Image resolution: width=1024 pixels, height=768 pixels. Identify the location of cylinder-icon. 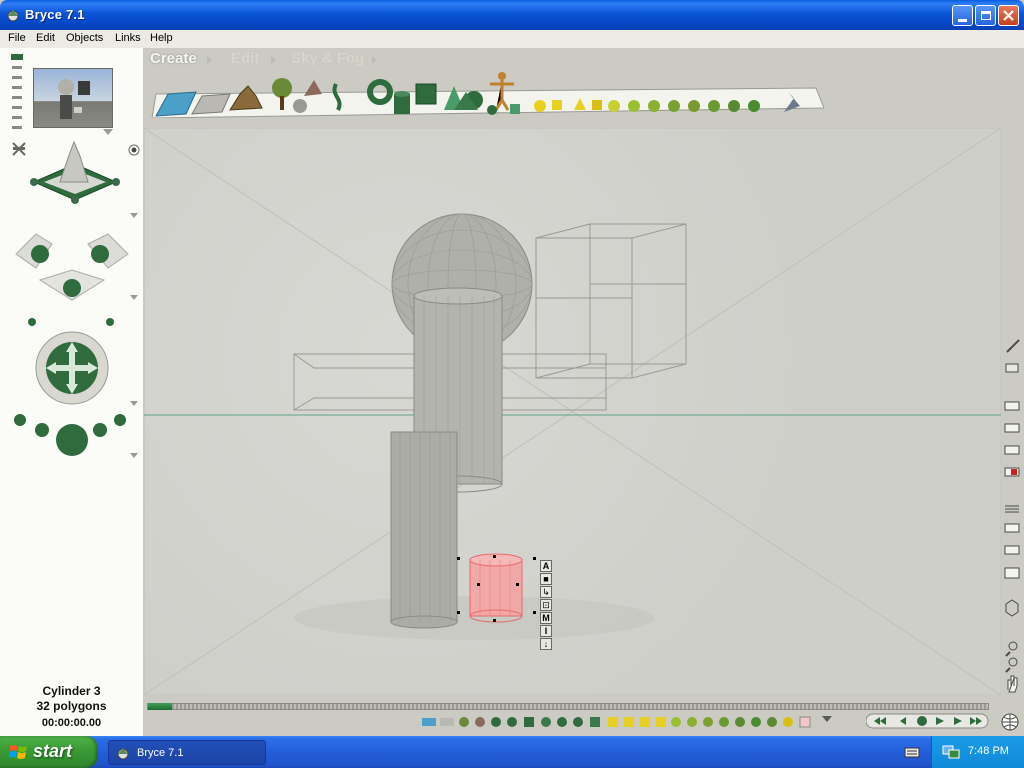
(402, 102).